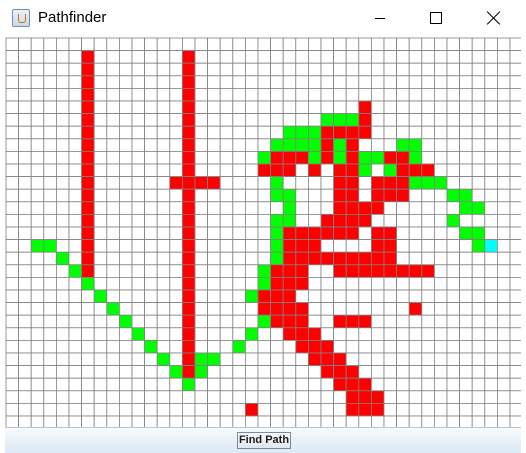  I want to click on minimize-button, so click(380, 18).